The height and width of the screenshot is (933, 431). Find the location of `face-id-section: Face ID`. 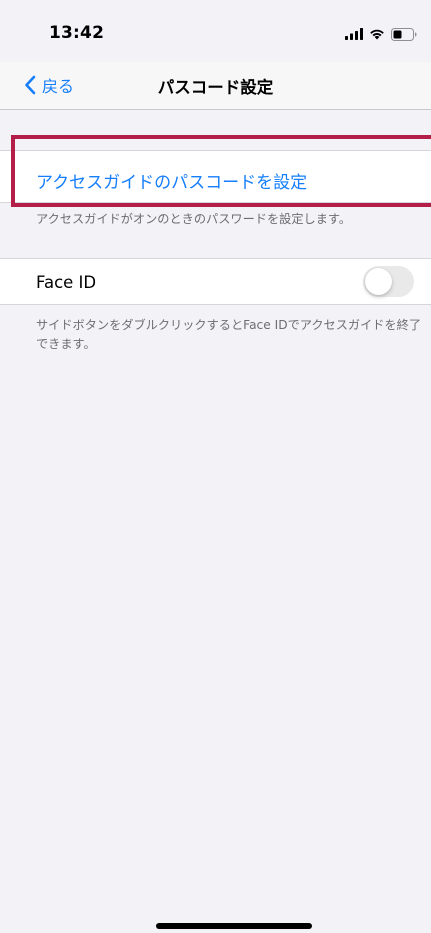

face-id-section: Face ID is located at coordinates (215, 281).